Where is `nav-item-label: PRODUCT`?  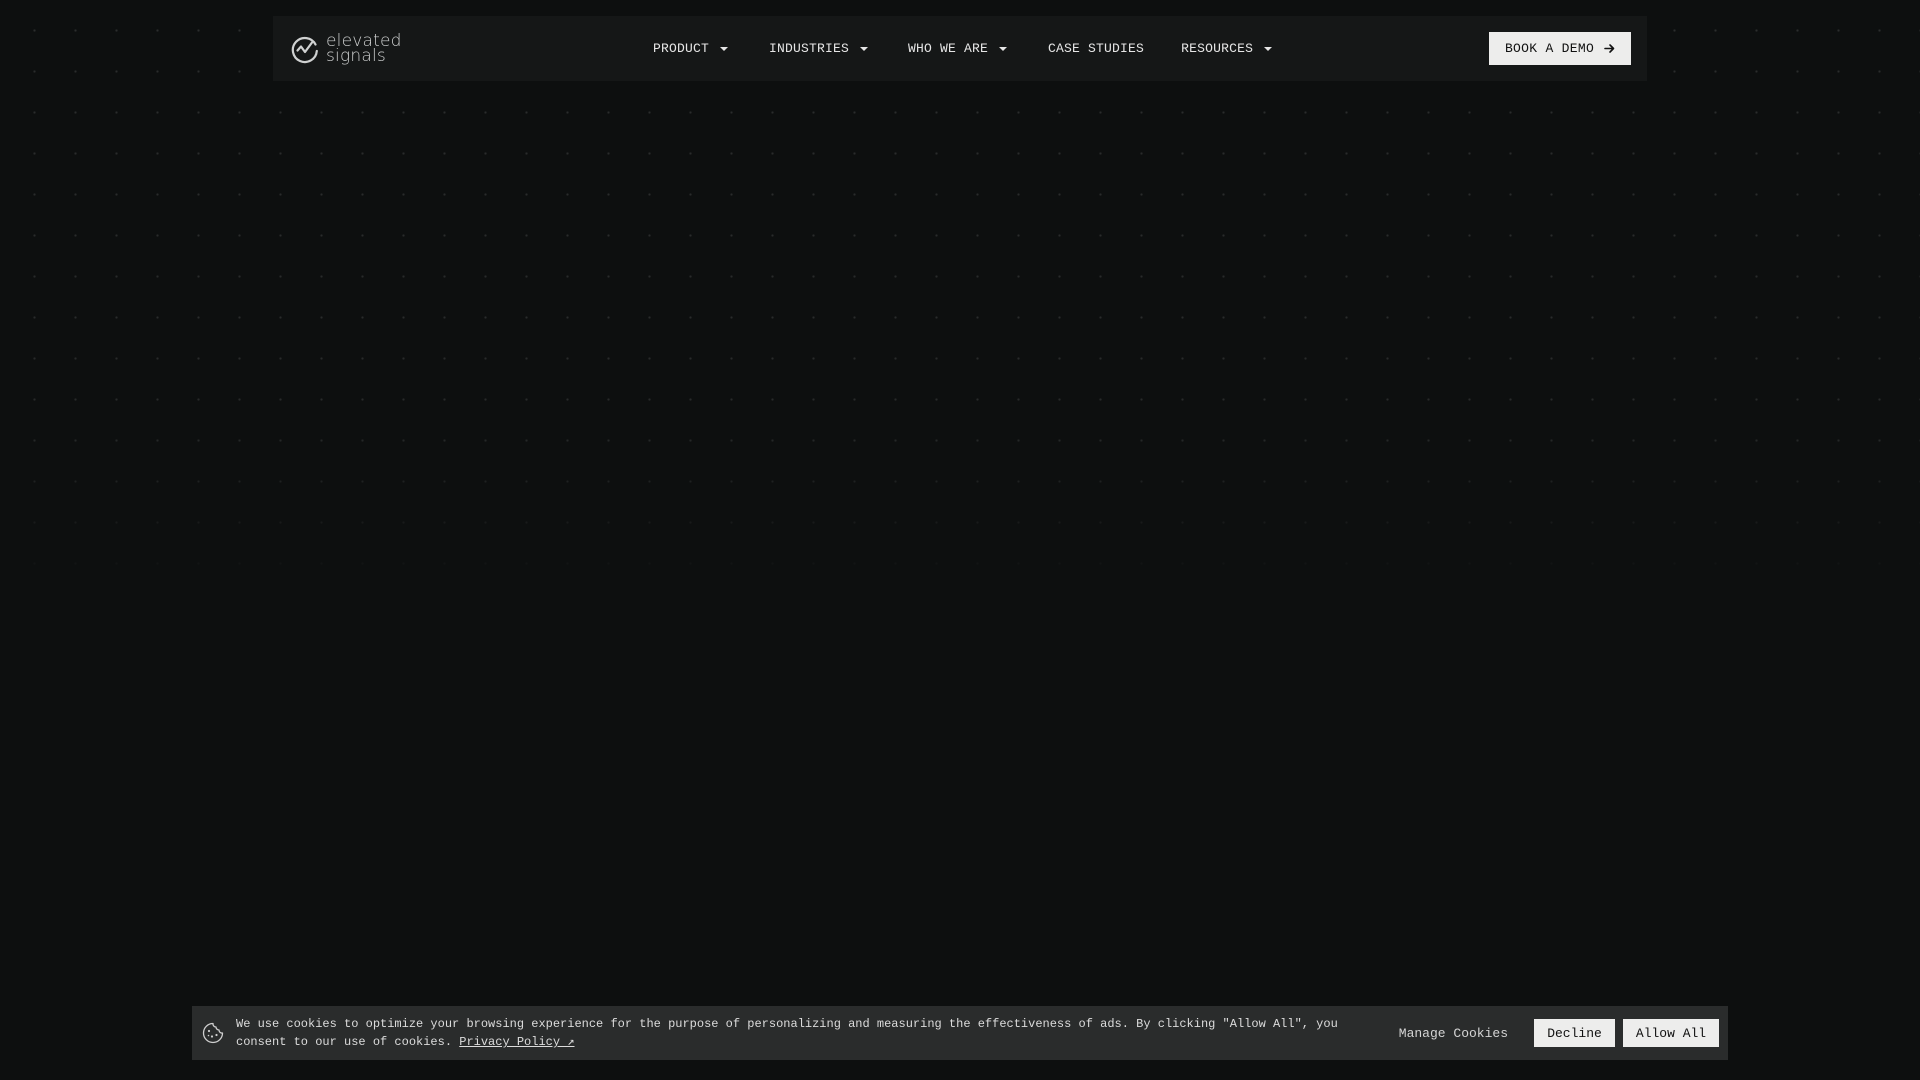
nav-item-label: PRODUCT is located at coordinates (681, 48).